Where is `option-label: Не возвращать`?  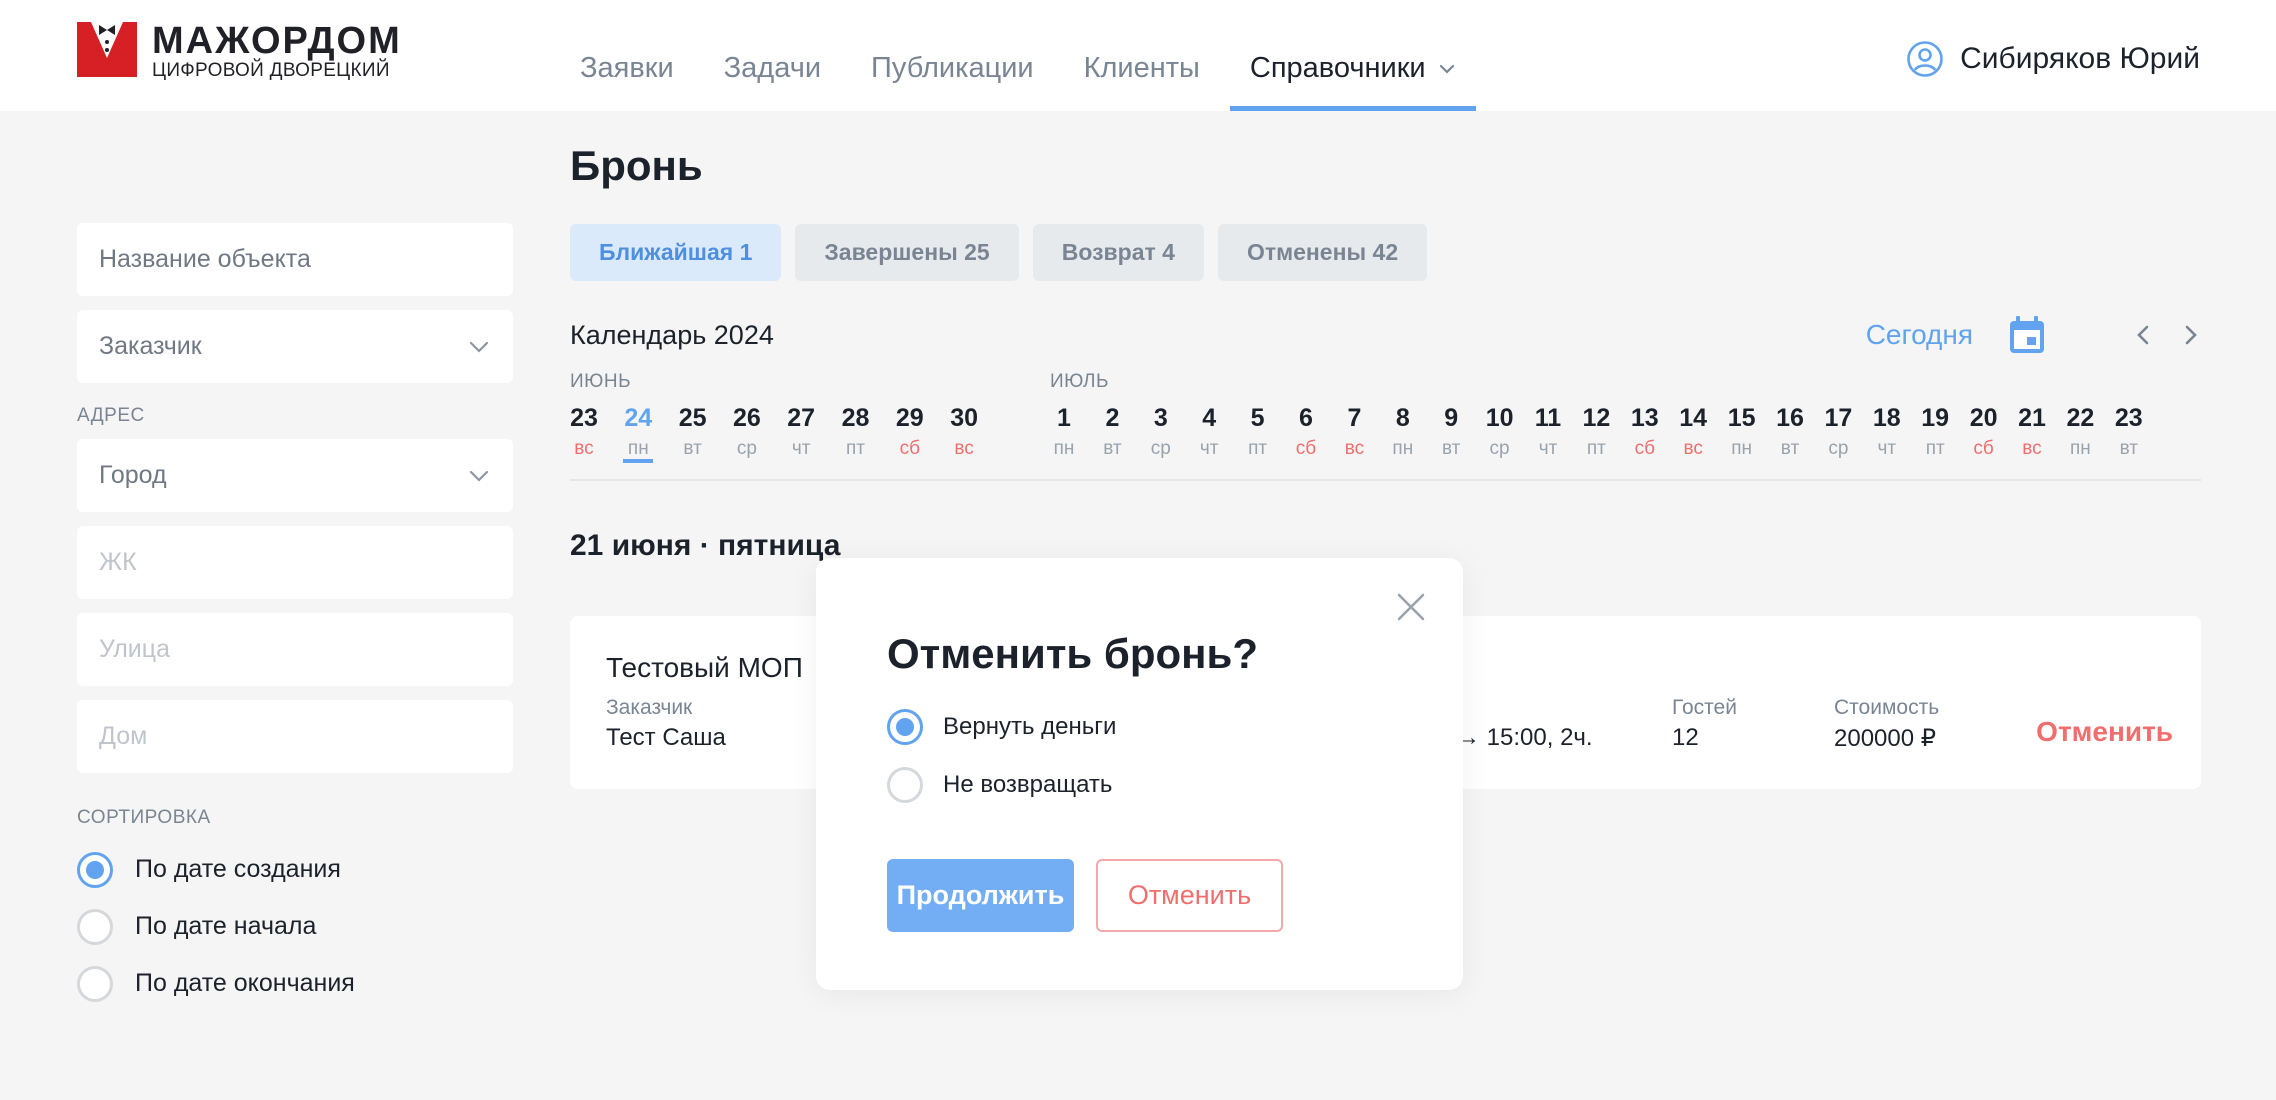 option-label: Не возвращать is located at coordinates (1028, 784).